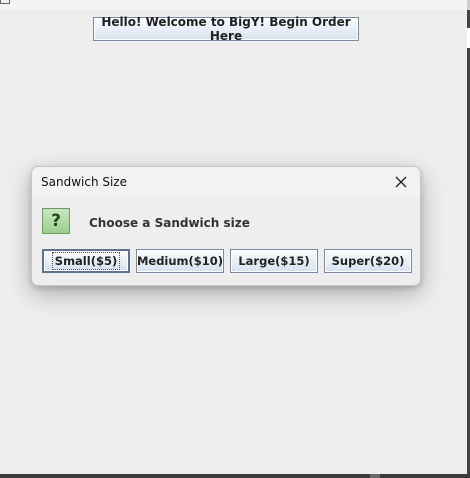 This screenshot has width=470, height=478. Describe the element at coordinates (5, 2) in the screenshot. I see `window-app-icon` at that location.